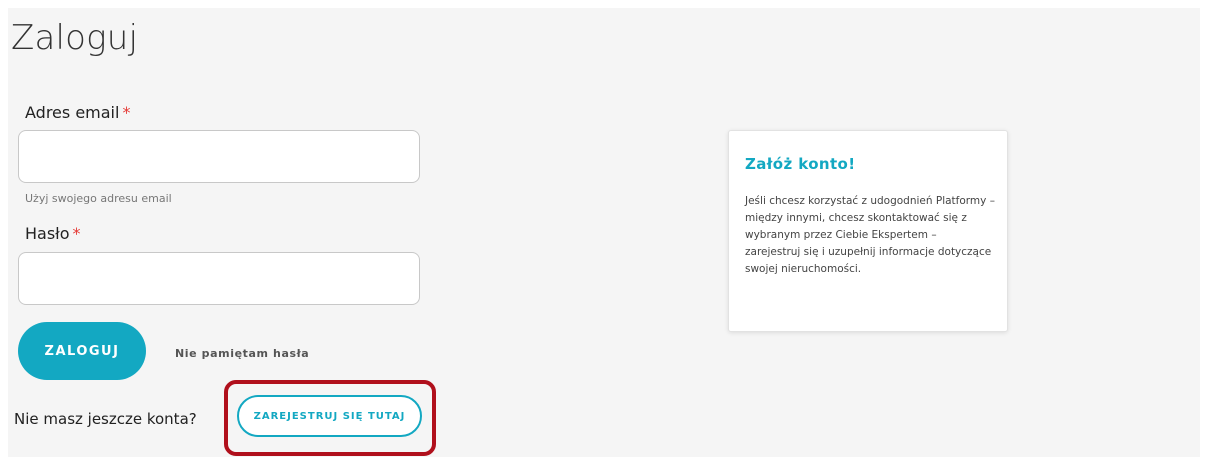 This screenshot has width=1208, height=457. What do you see at coordinates (82, 351) in the screenshot?
I see `login-button: ZALOGUJ` at bounding box center [82, 351].